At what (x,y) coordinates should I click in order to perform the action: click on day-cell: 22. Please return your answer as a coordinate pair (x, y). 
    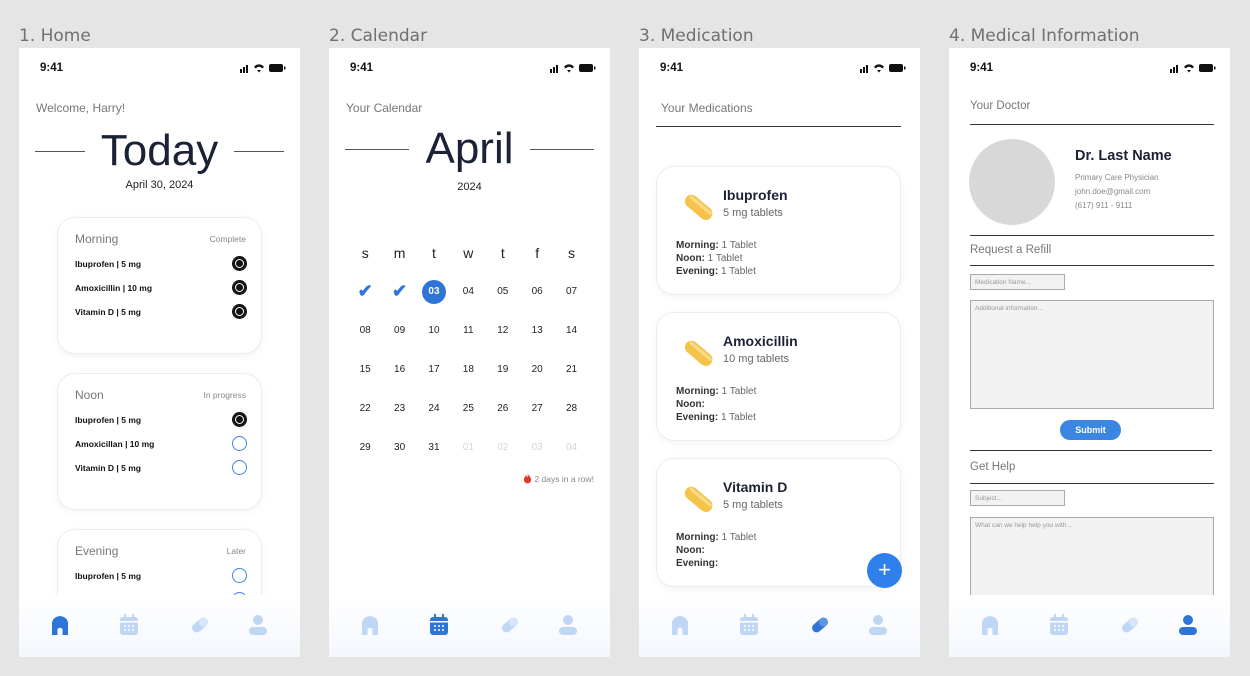
    Looking at the image, I should click on (365, 408).